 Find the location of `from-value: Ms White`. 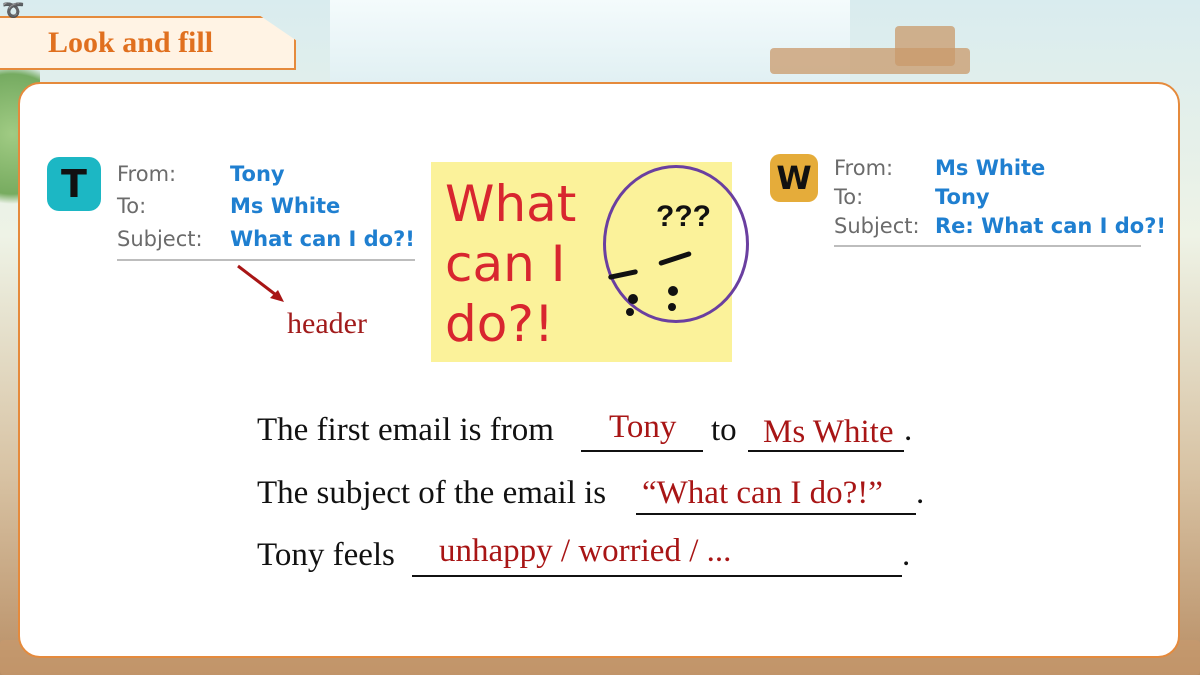

from-value: Ms White is located at coordinates (990, 168).